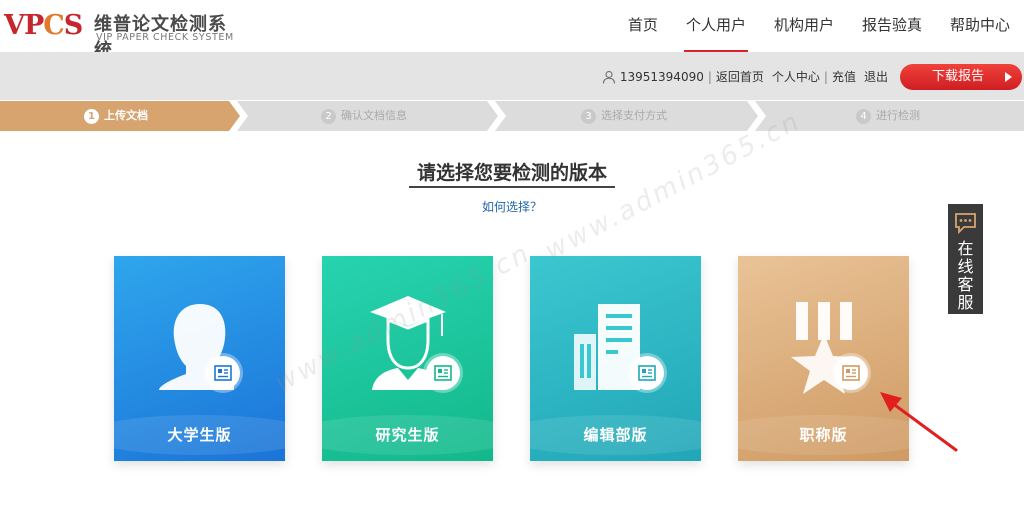 Image resolution: width=1024 pixels, height=512 pixels. I want to click on service-char: 客, so click(965, 284).